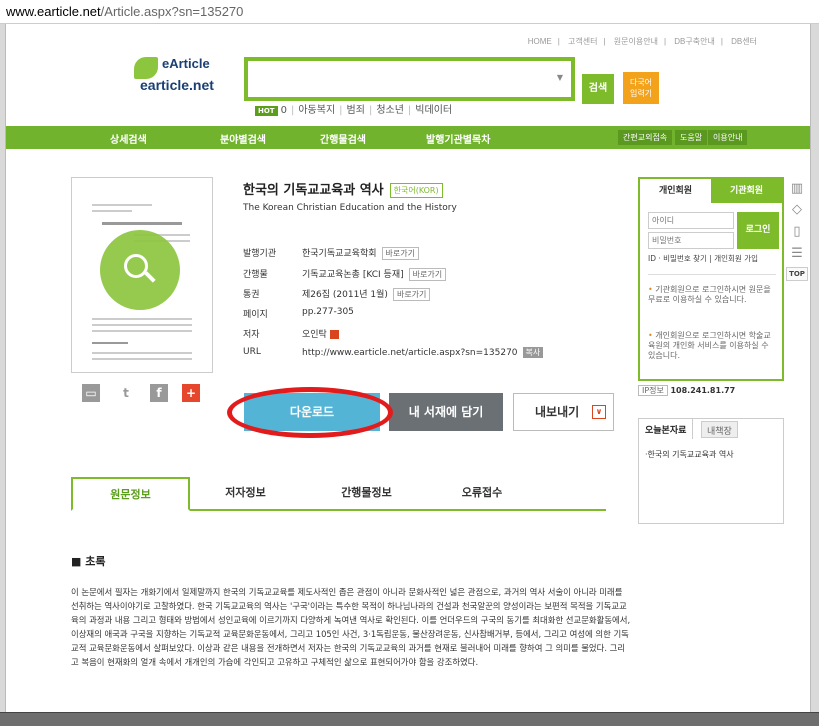 This screenshot has width=819, height=726. I want to click on window-frame-bottom, so click(409, 719).